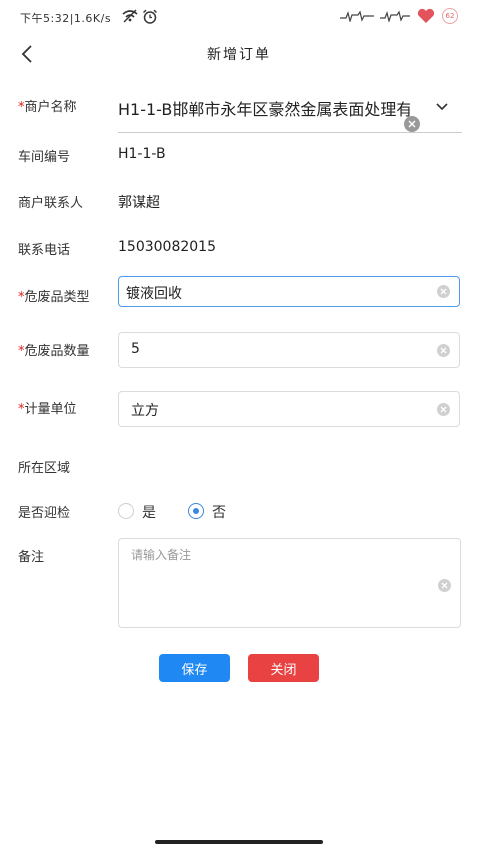 The height and width of the screenshot is (850, 478). I want to click on waste-quantity-label: *危废品数量, so click(54, 351).